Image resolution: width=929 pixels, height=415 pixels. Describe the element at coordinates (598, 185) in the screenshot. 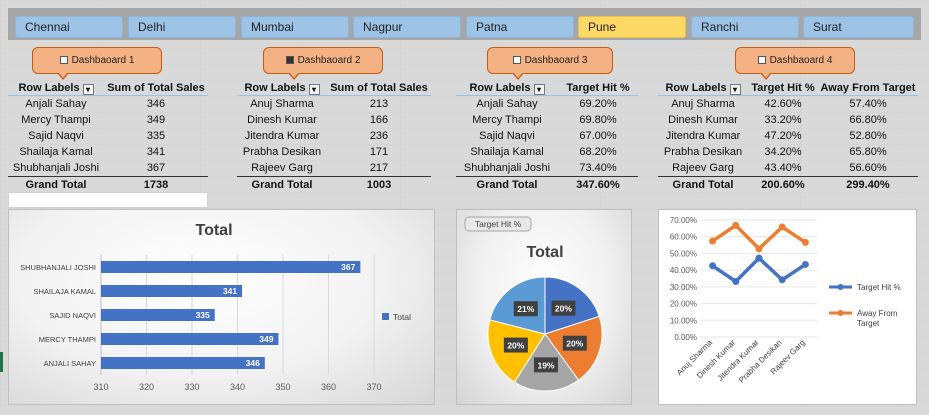

I see `total-value: 347.60%` at that location.